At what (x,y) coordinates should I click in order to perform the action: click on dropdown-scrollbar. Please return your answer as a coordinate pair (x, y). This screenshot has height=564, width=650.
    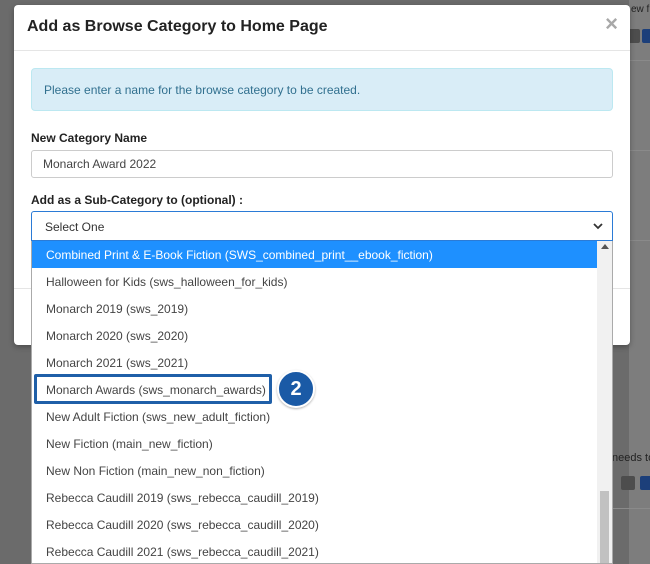
    Looking at the image, I should click on (604, 402).